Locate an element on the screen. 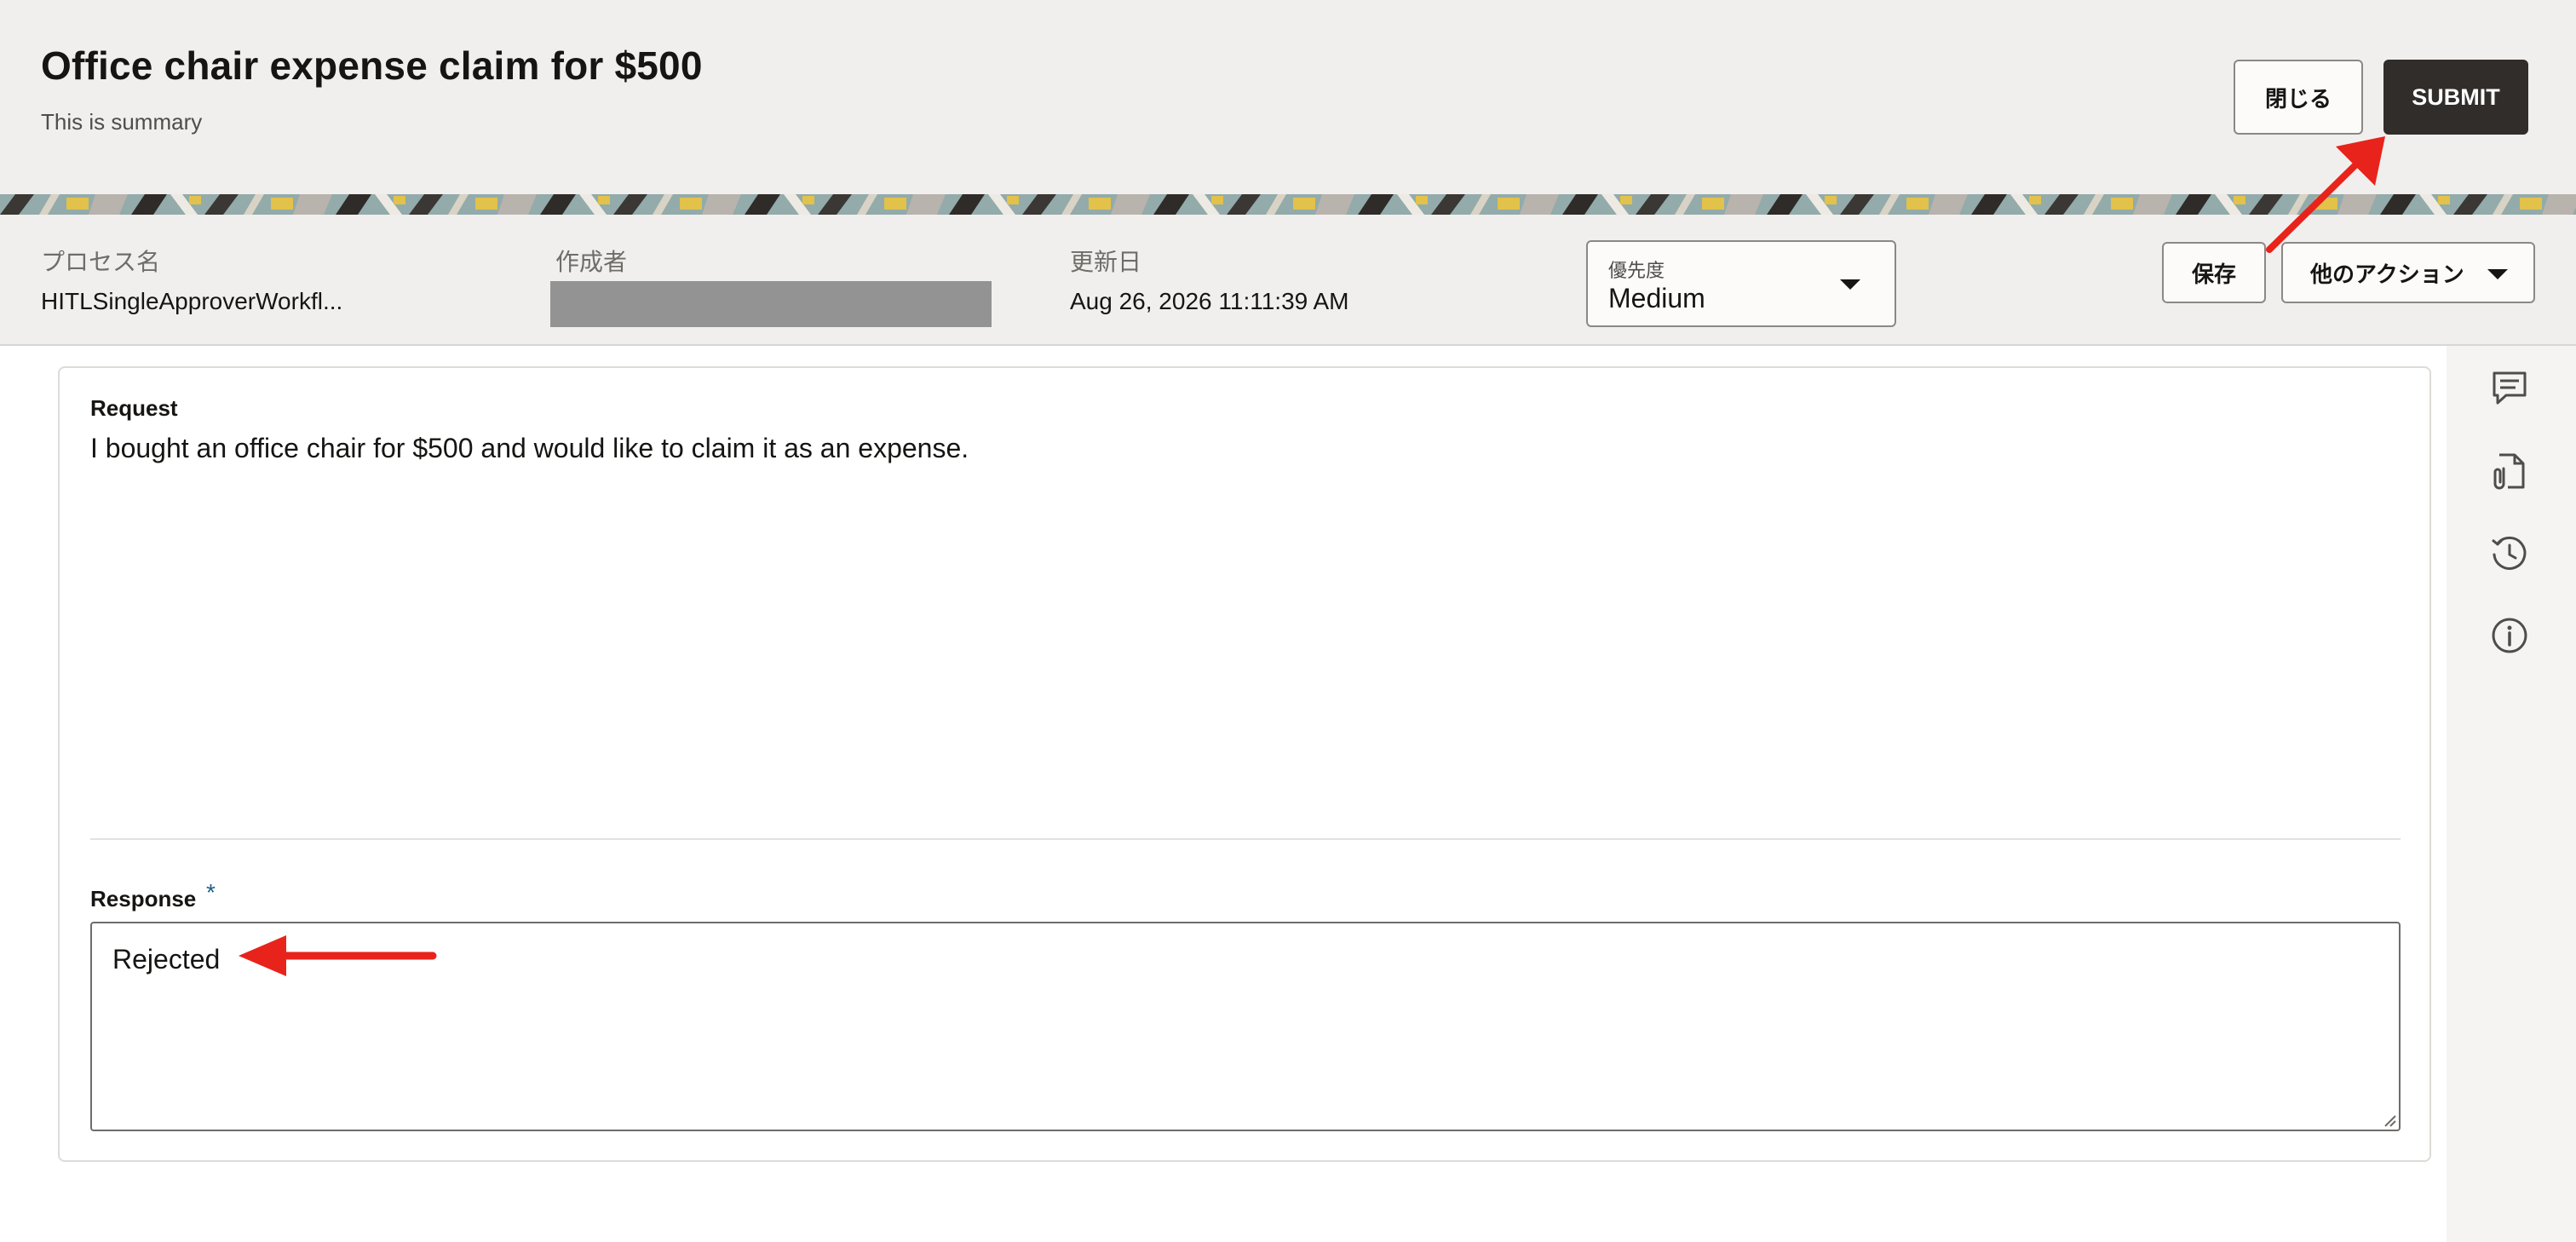  task-summary: This is summary is located at coordinates (122, 122).